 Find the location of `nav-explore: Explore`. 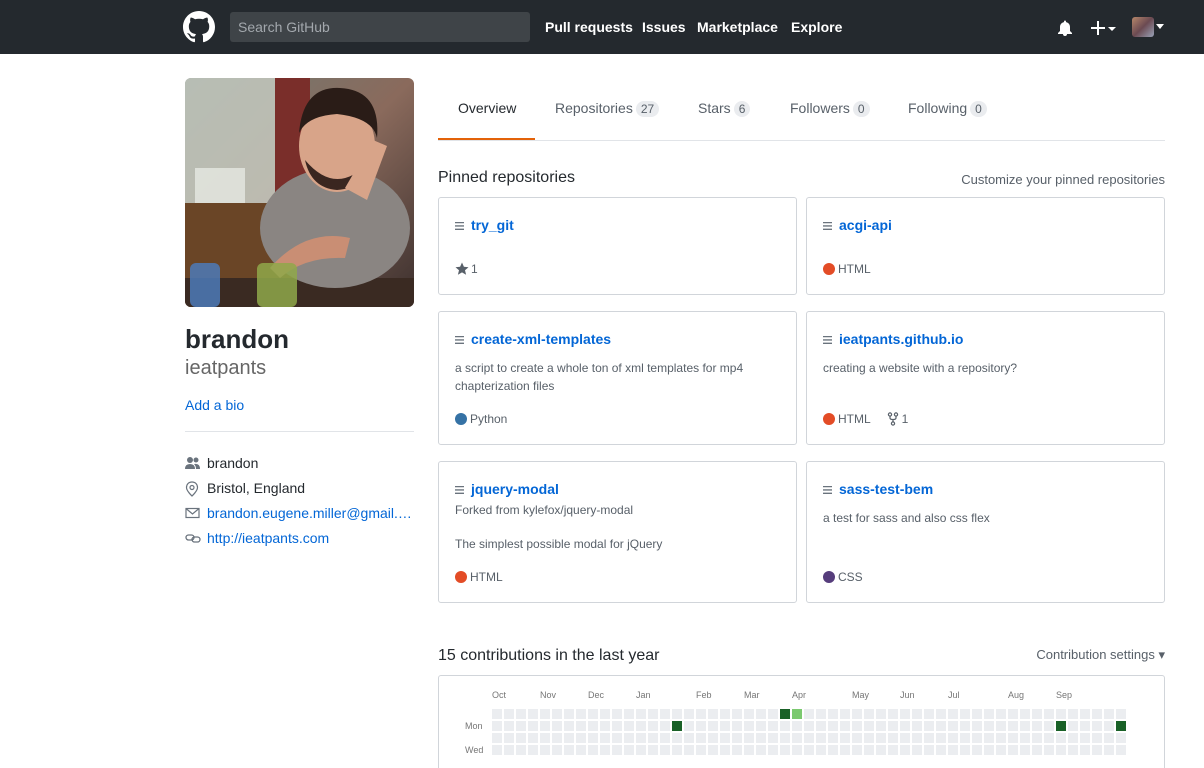

nav-explore: Explore is located at coordinates (816, 27).